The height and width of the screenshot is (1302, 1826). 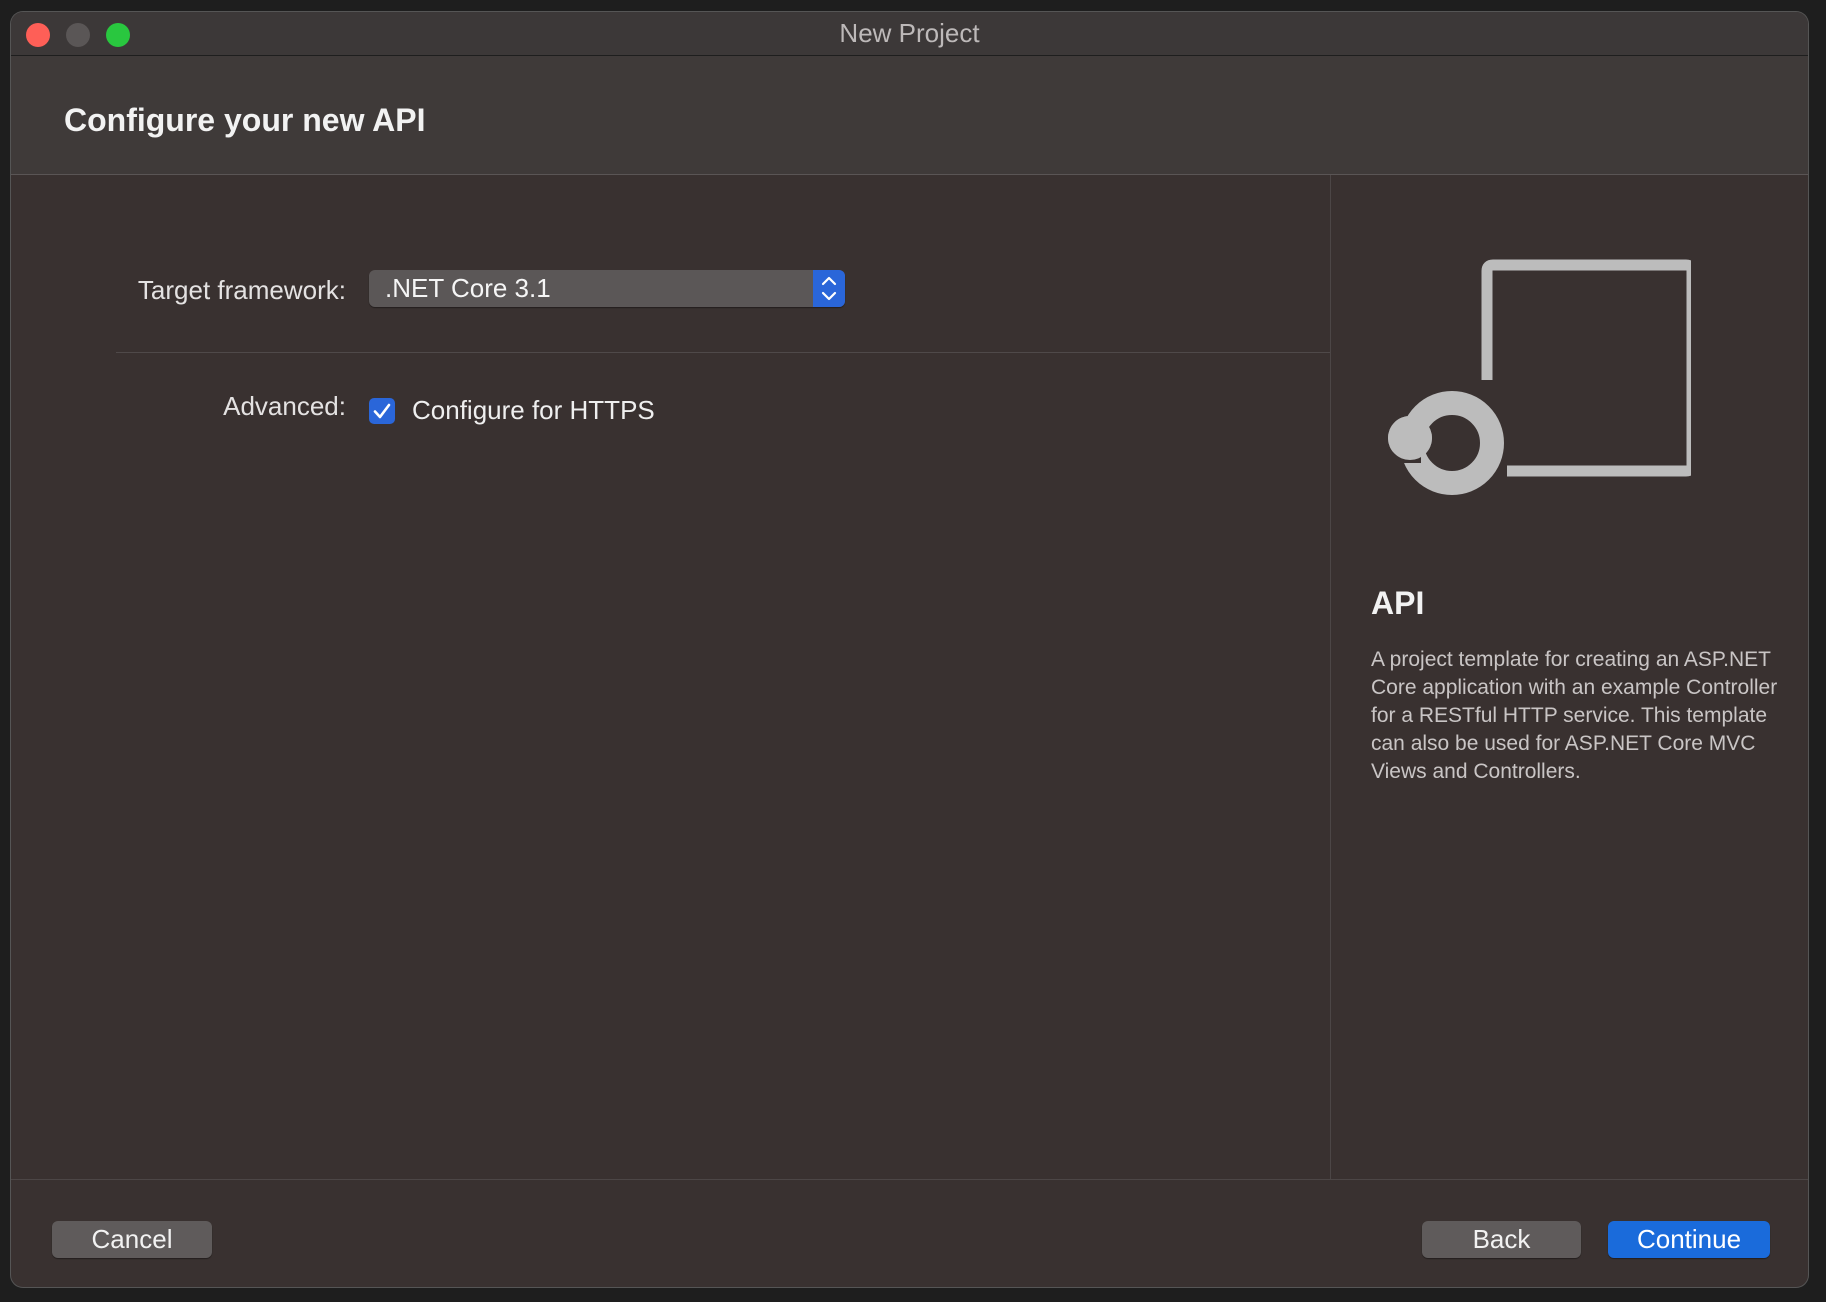 What do you see at coordinates (909, 115) in the screenshot?
I see `dialog-header: Configure your new API` at bounding box center [909, 115].